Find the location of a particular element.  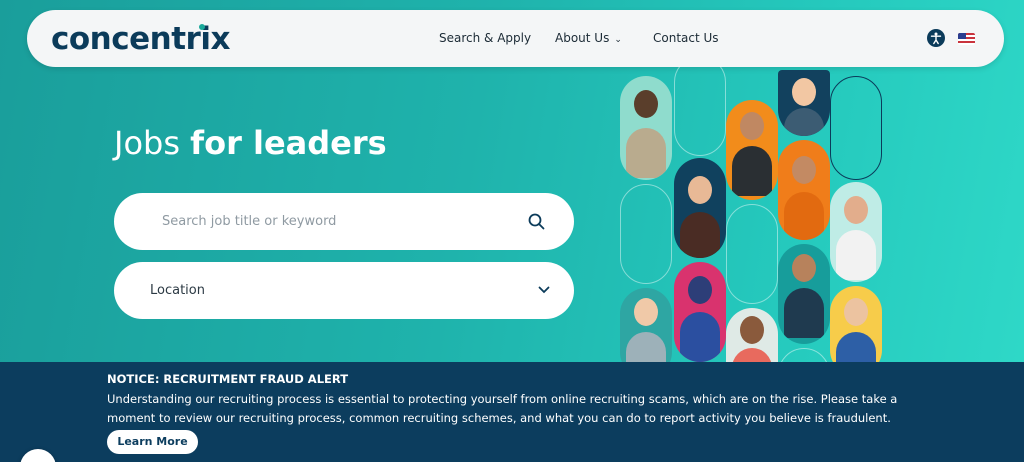

flag-canton is located at coordinates (962, 36).